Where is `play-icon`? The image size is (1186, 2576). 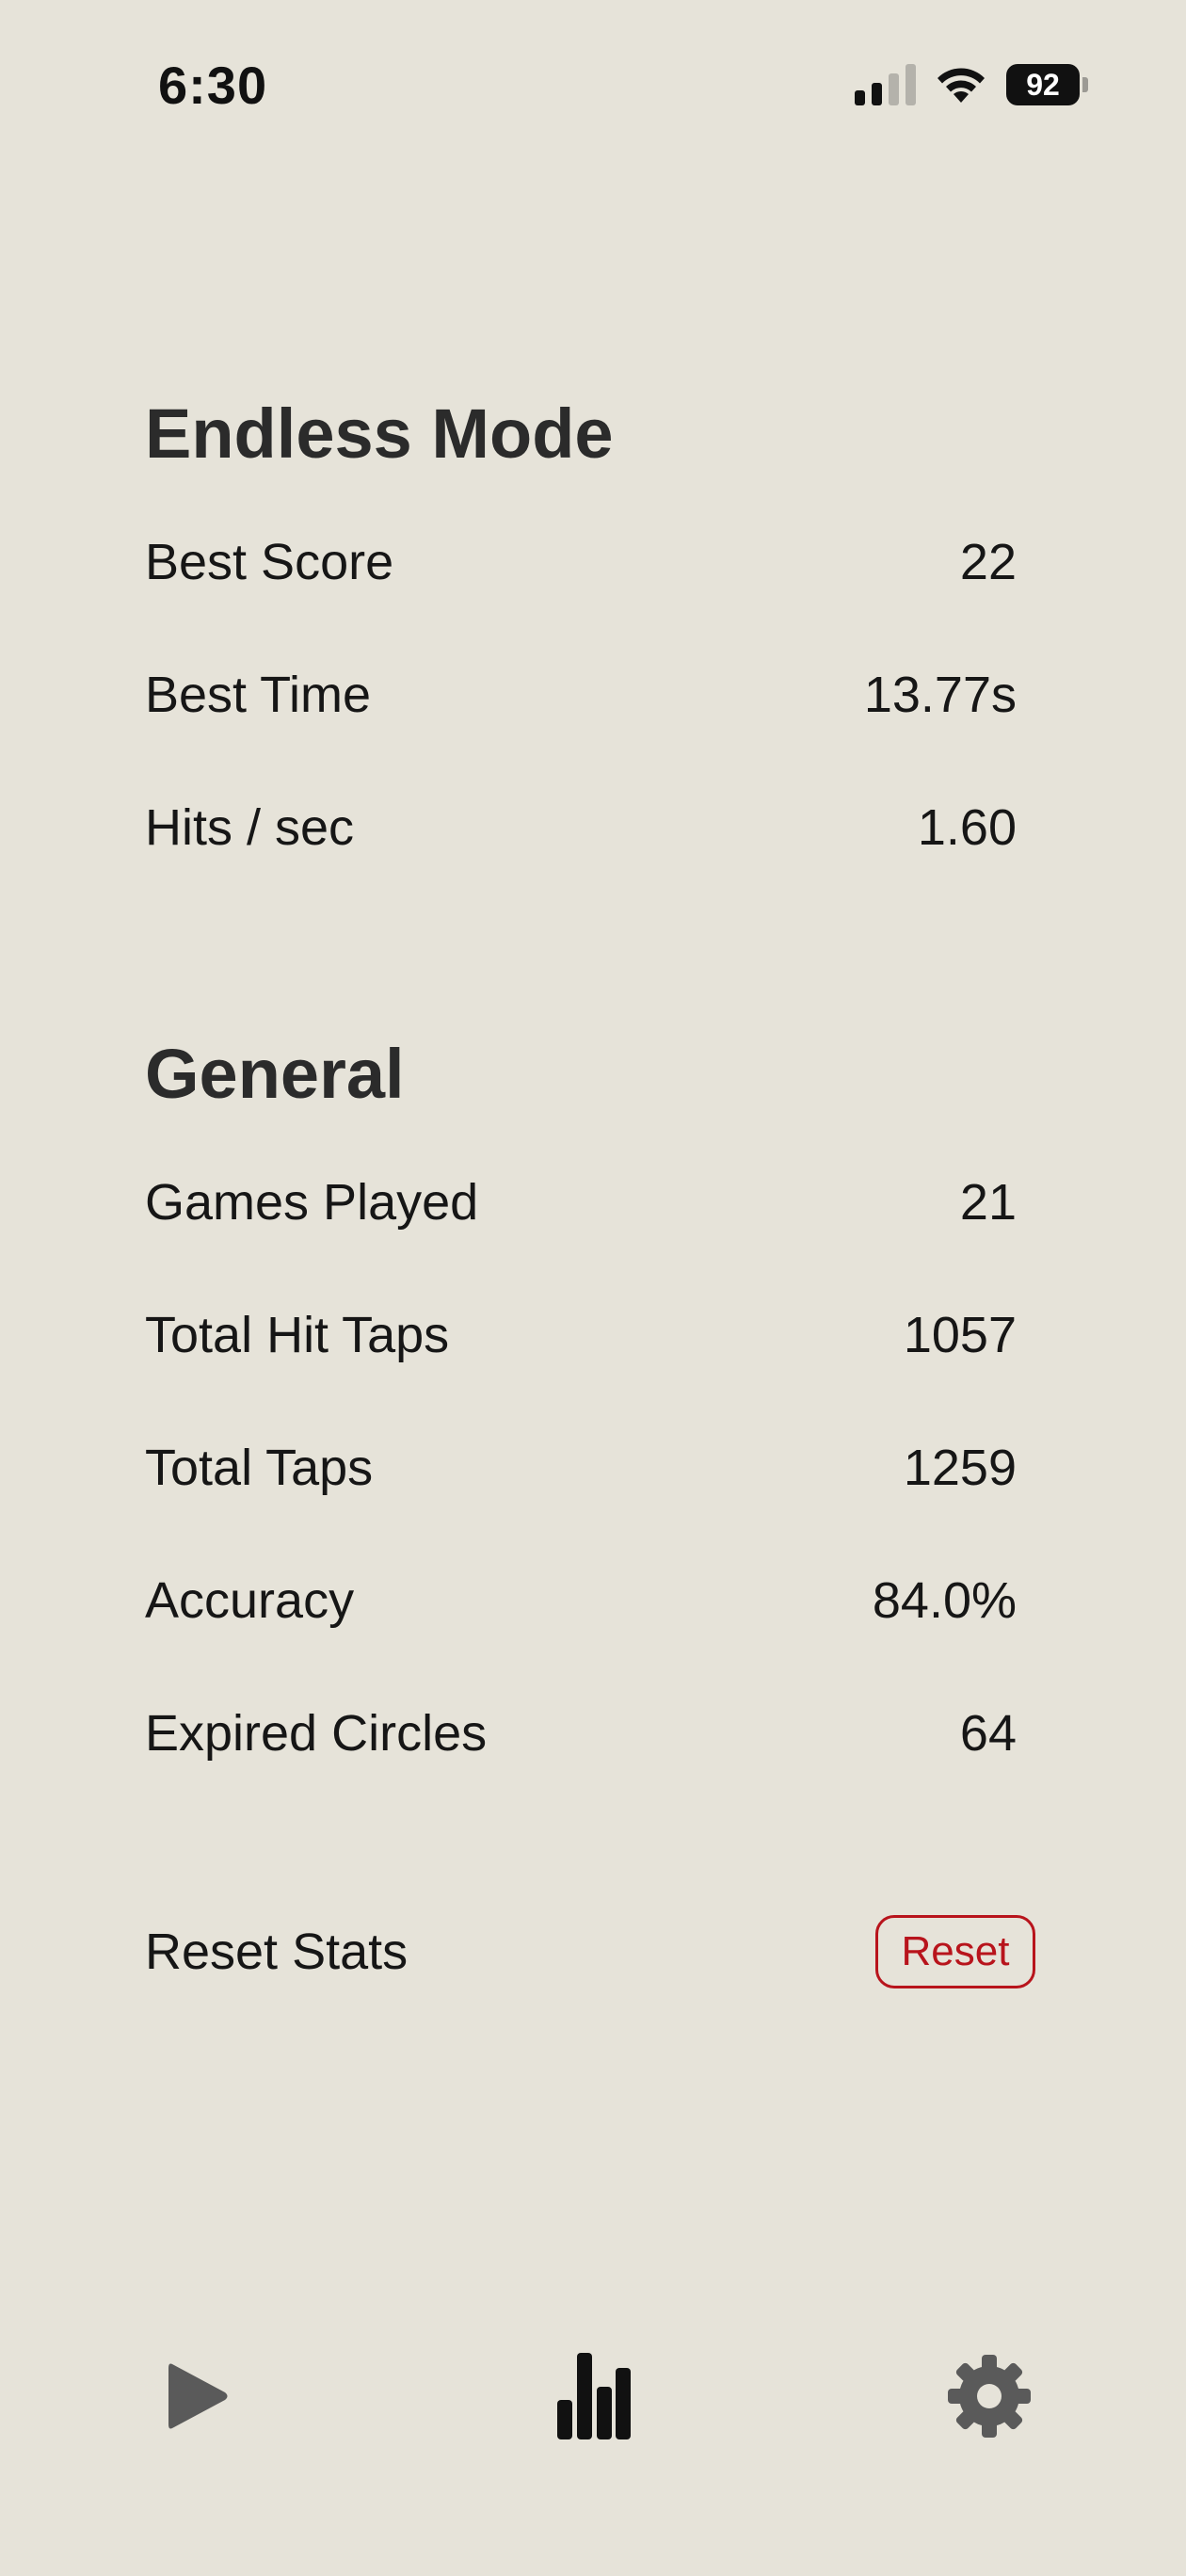
play-icon is located at coordinates (198, 2396).